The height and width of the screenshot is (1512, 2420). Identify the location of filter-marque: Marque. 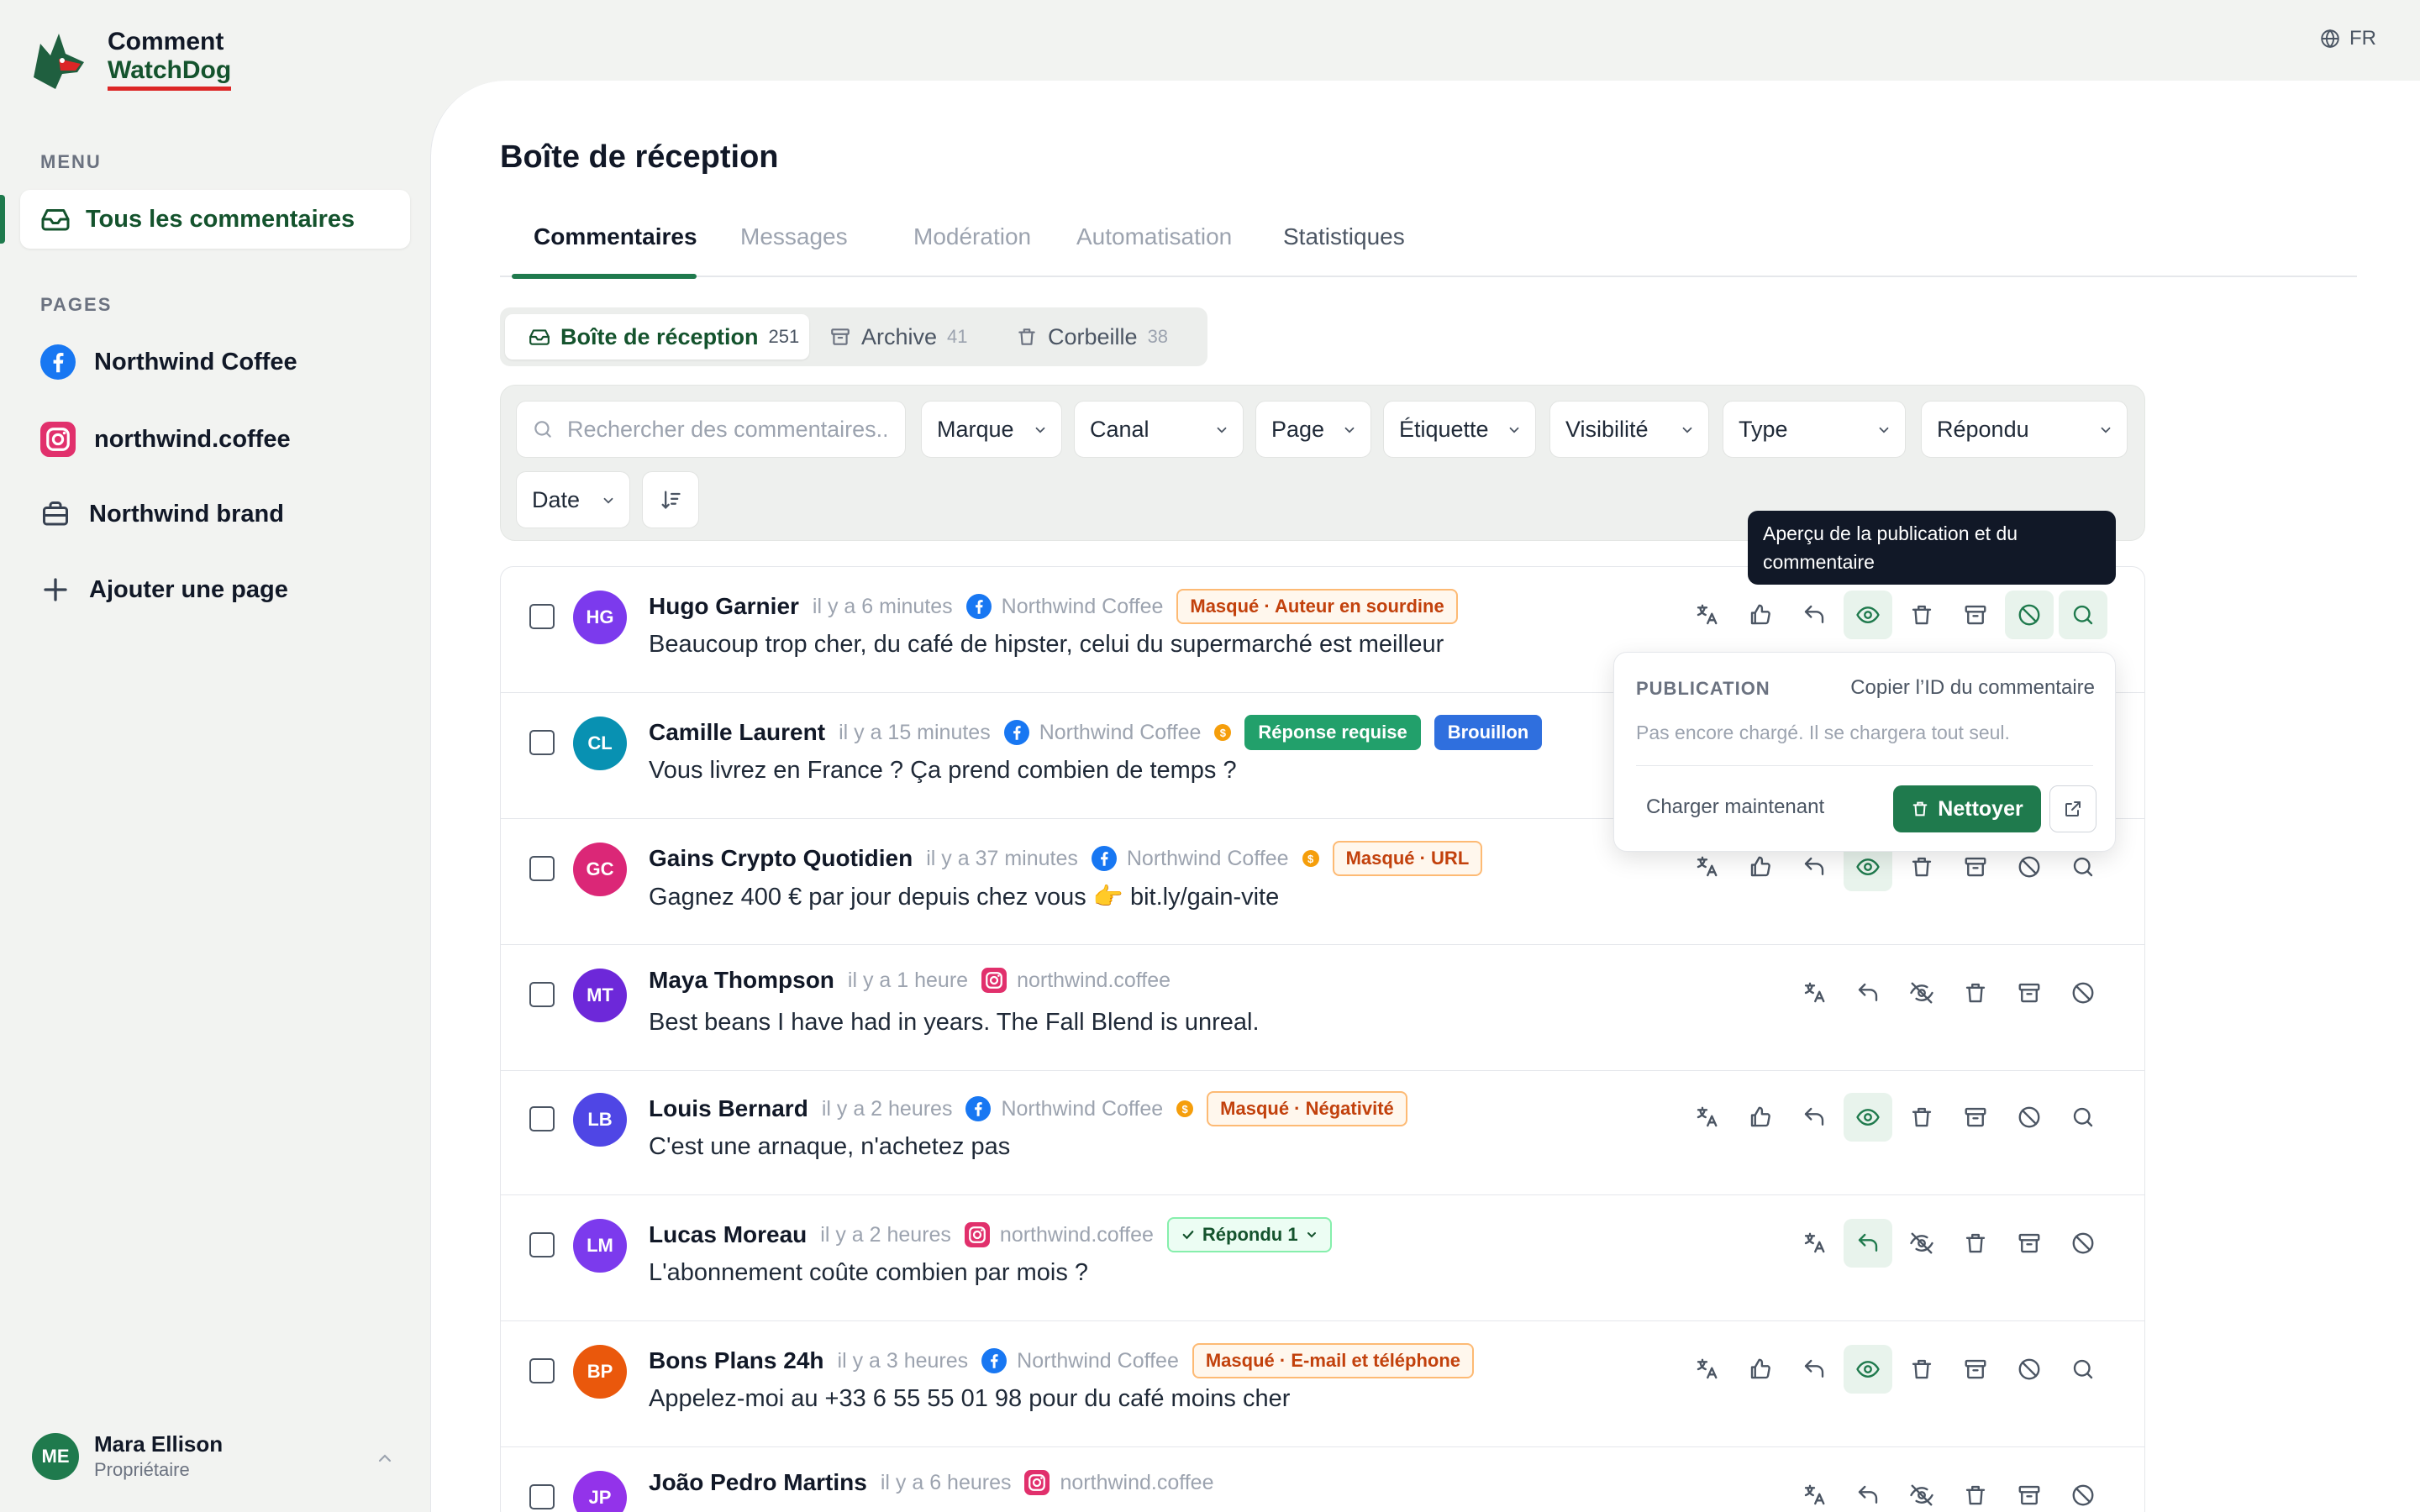
(992, 429).